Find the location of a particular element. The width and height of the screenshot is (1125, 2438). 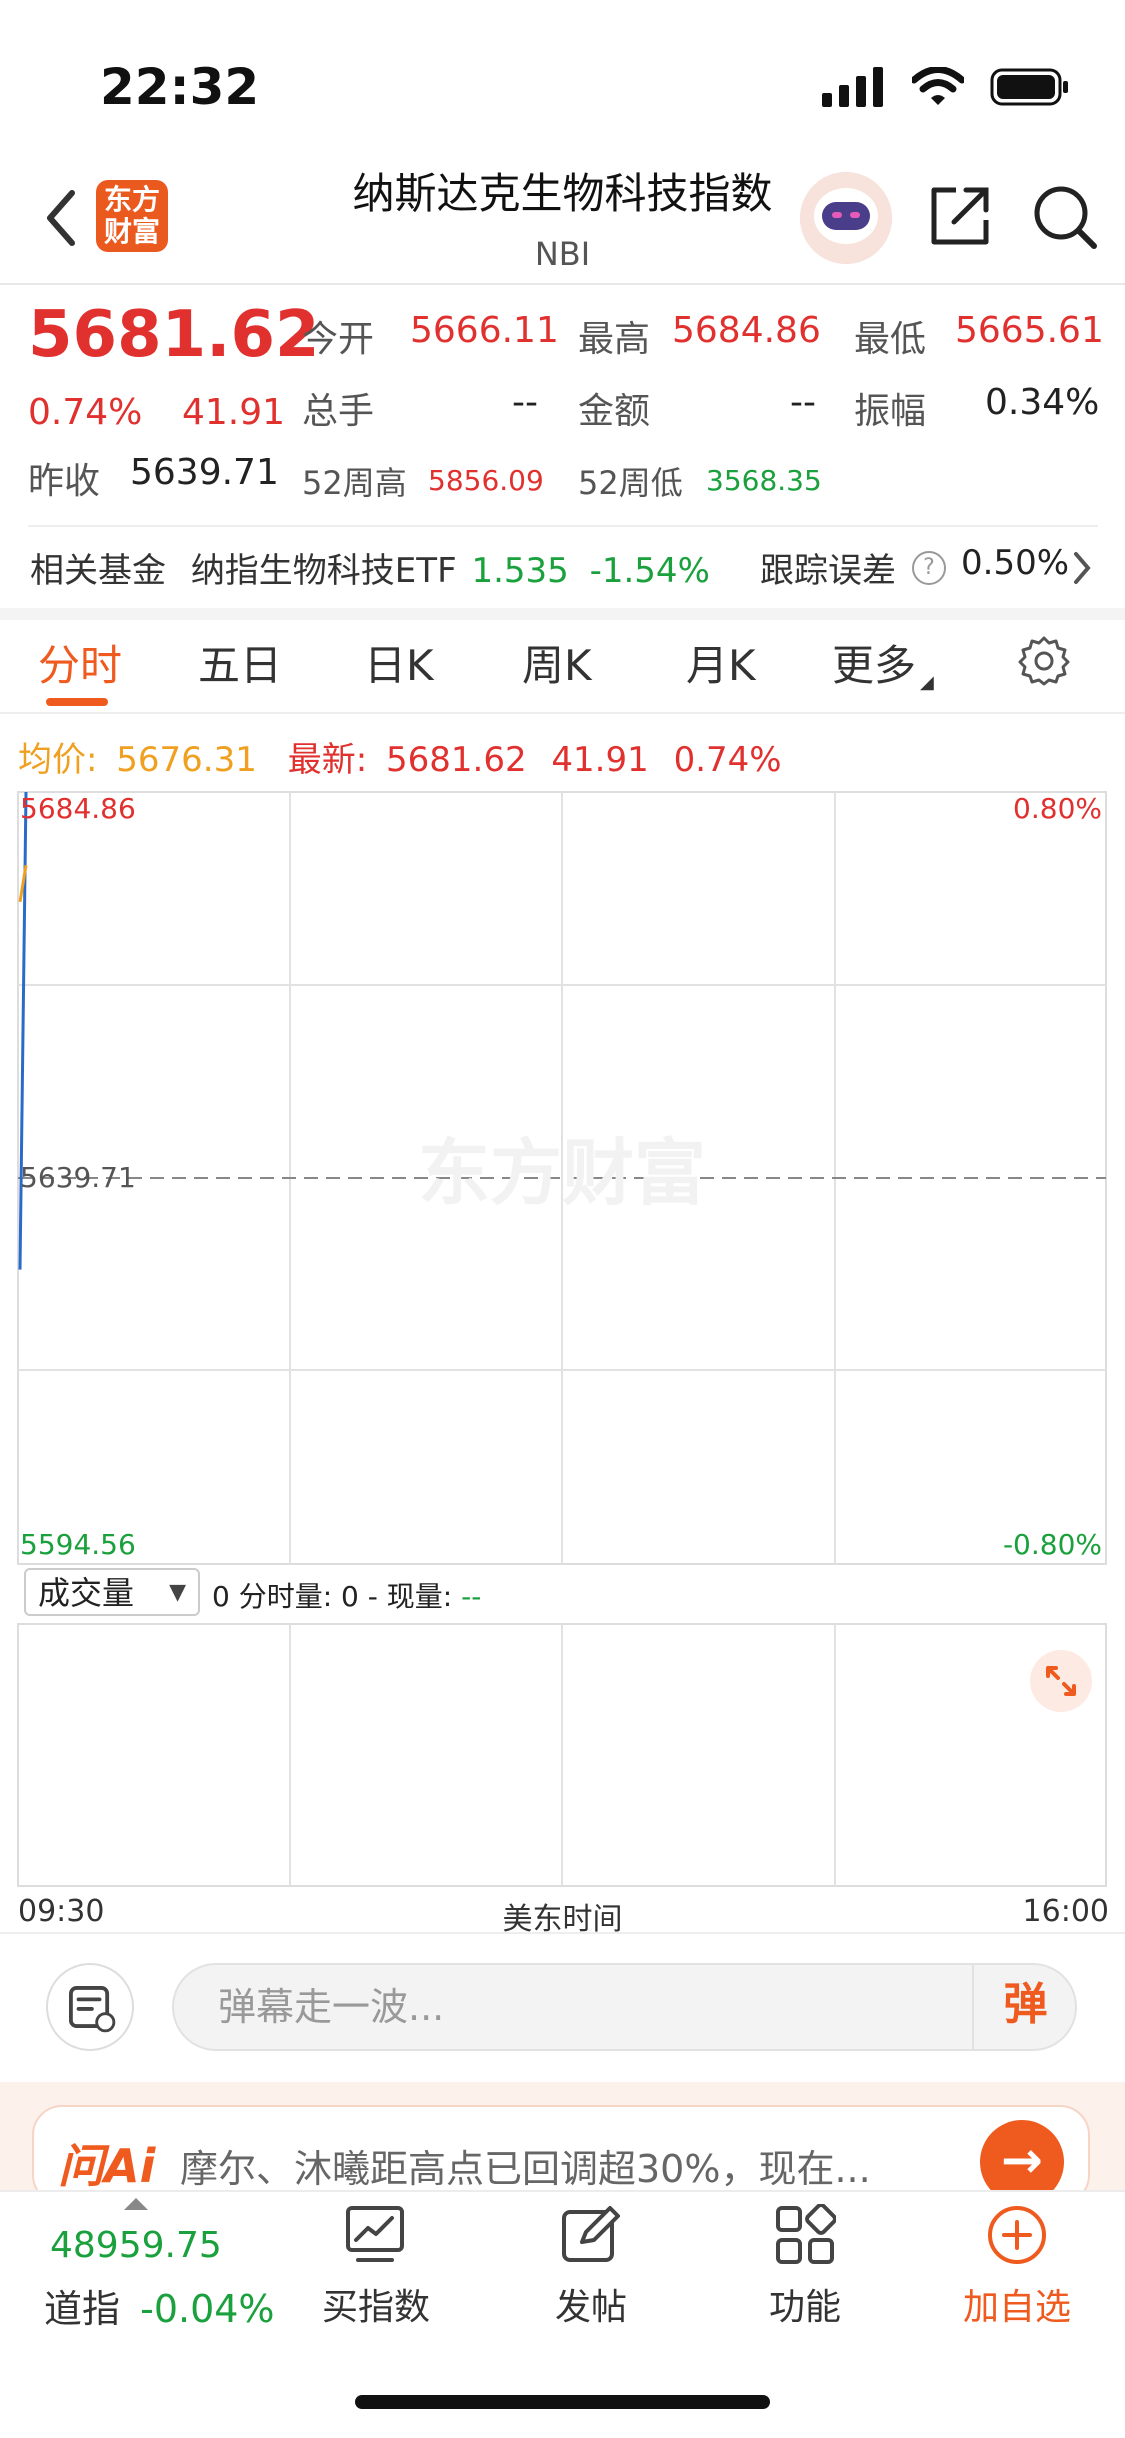

dow-index-change: -0.04% is located at coordinates (207, 2309).